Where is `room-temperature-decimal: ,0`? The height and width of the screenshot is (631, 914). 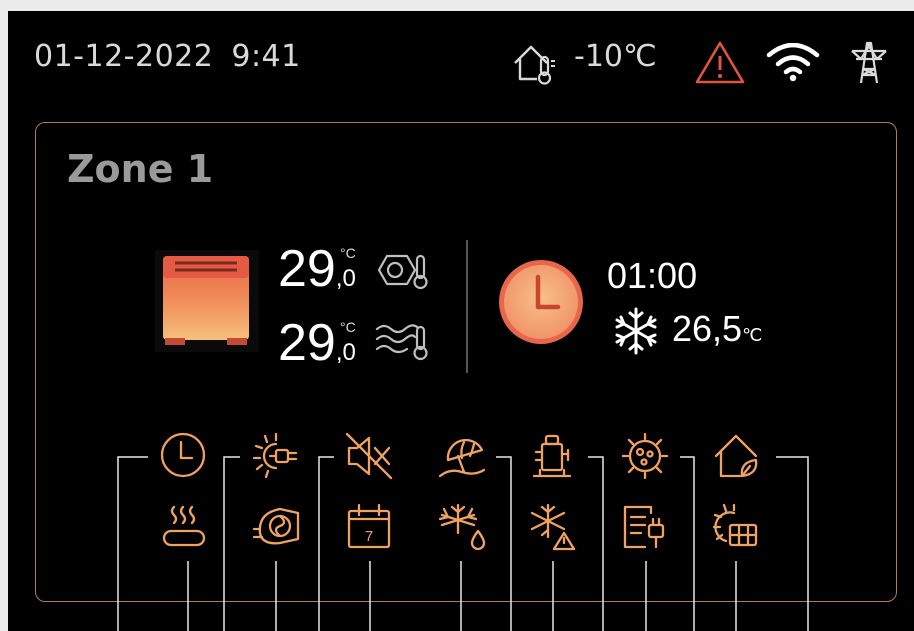 room-temperature-decimal: ,0 is located at coordinates (345, 352).